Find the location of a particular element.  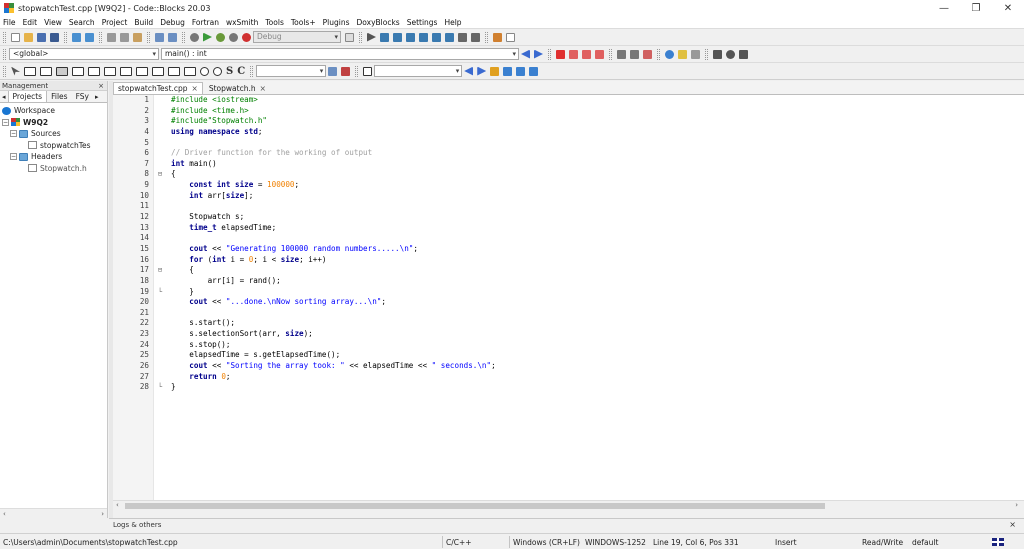

run-icon is located at coordinates (207, 37).